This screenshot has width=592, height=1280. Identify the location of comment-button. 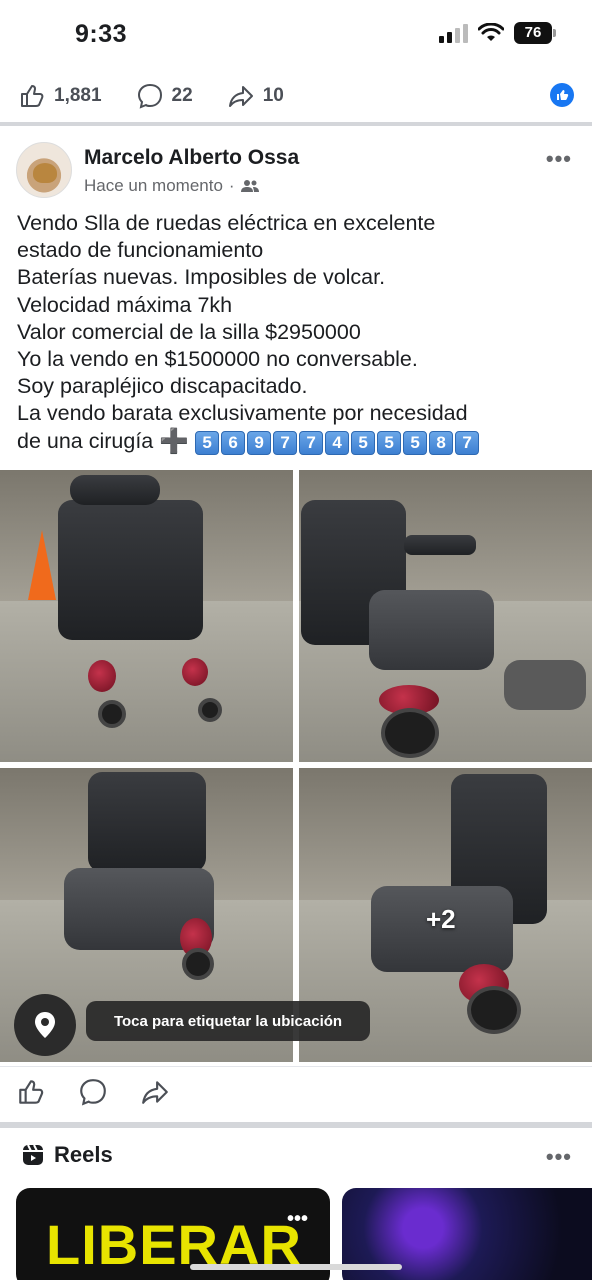
(93, 1094).